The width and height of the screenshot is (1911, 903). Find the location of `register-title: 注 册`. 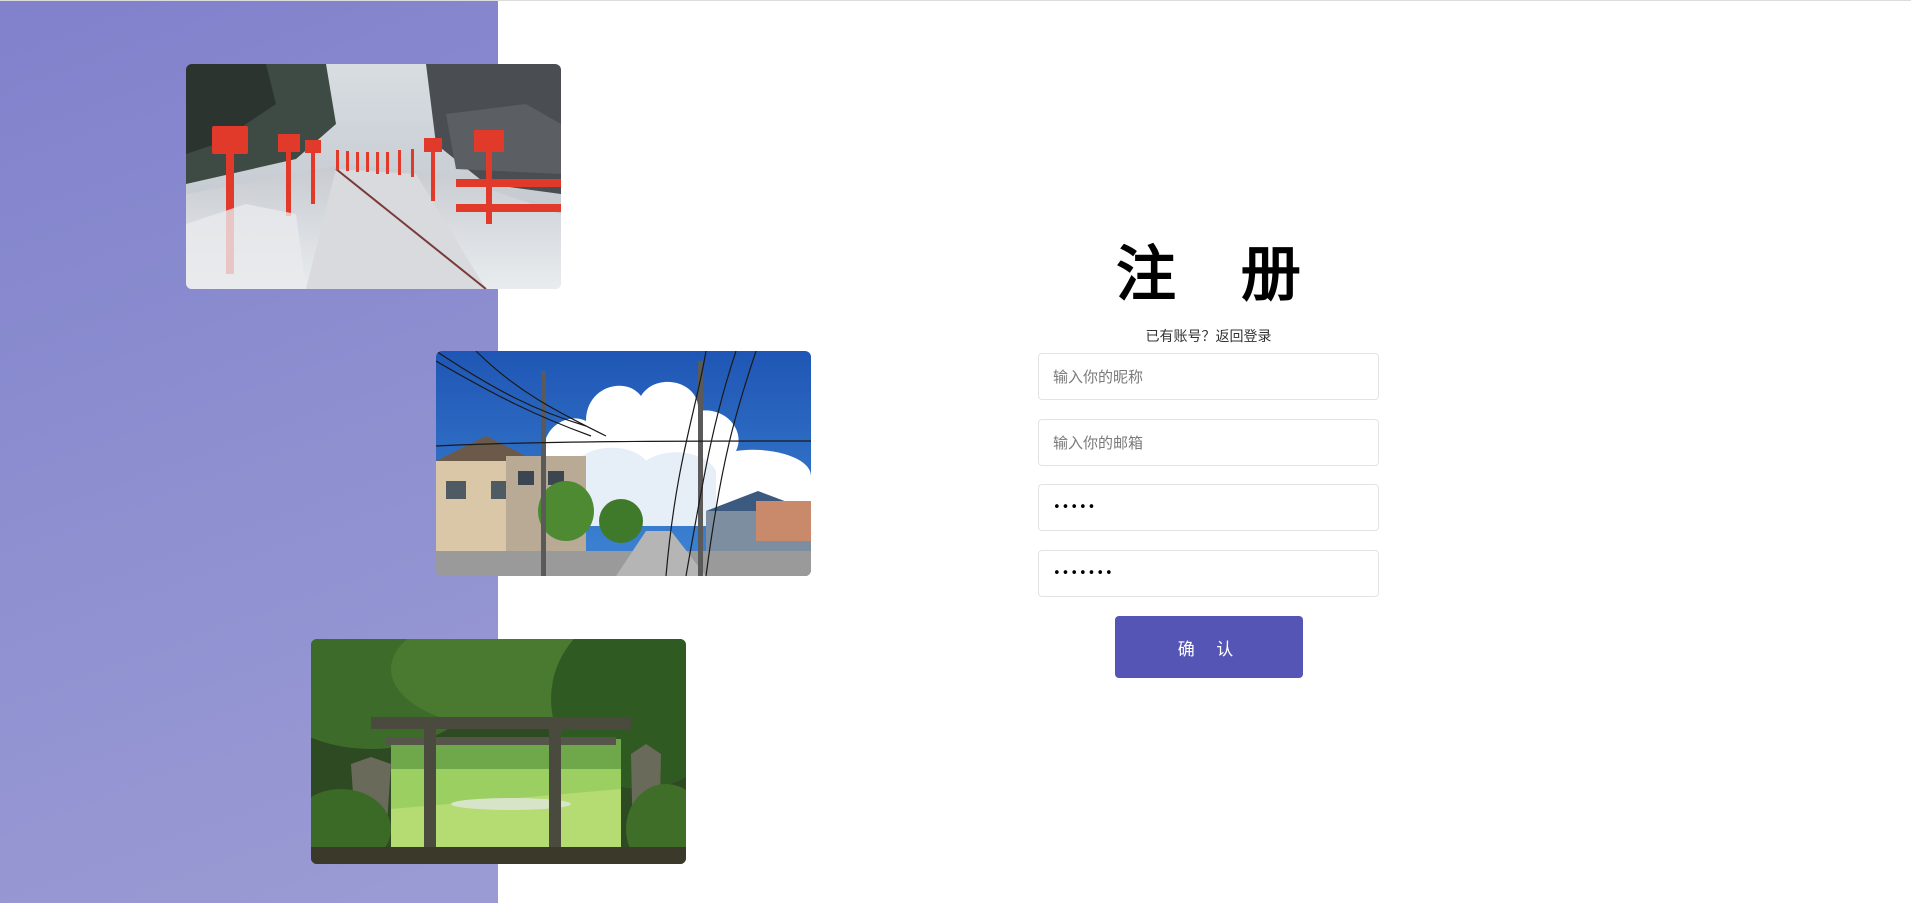

register-title: 注 册 is located at coordinates (1219, 275).